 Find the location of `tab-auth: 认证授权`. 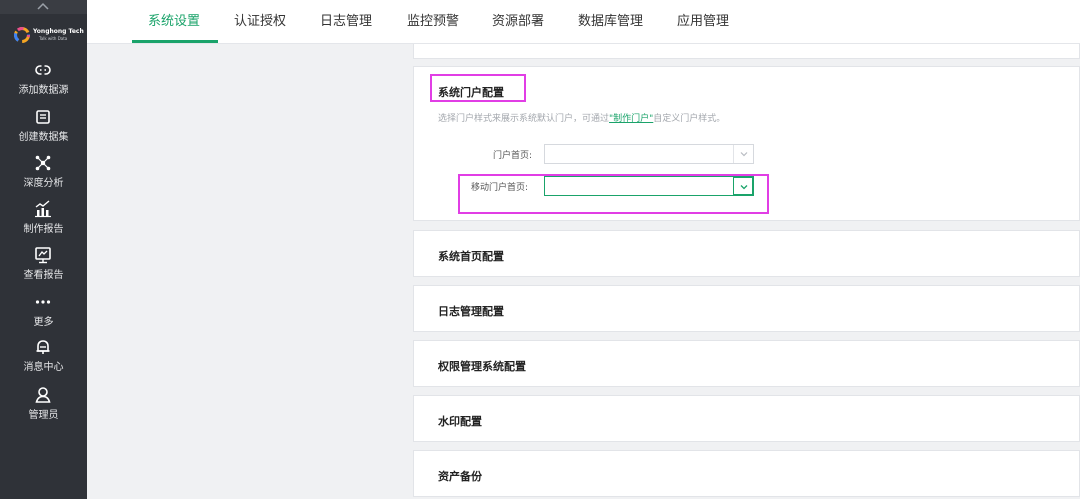

tab-auth: 认证授权 is located at coordinates (260, 22).